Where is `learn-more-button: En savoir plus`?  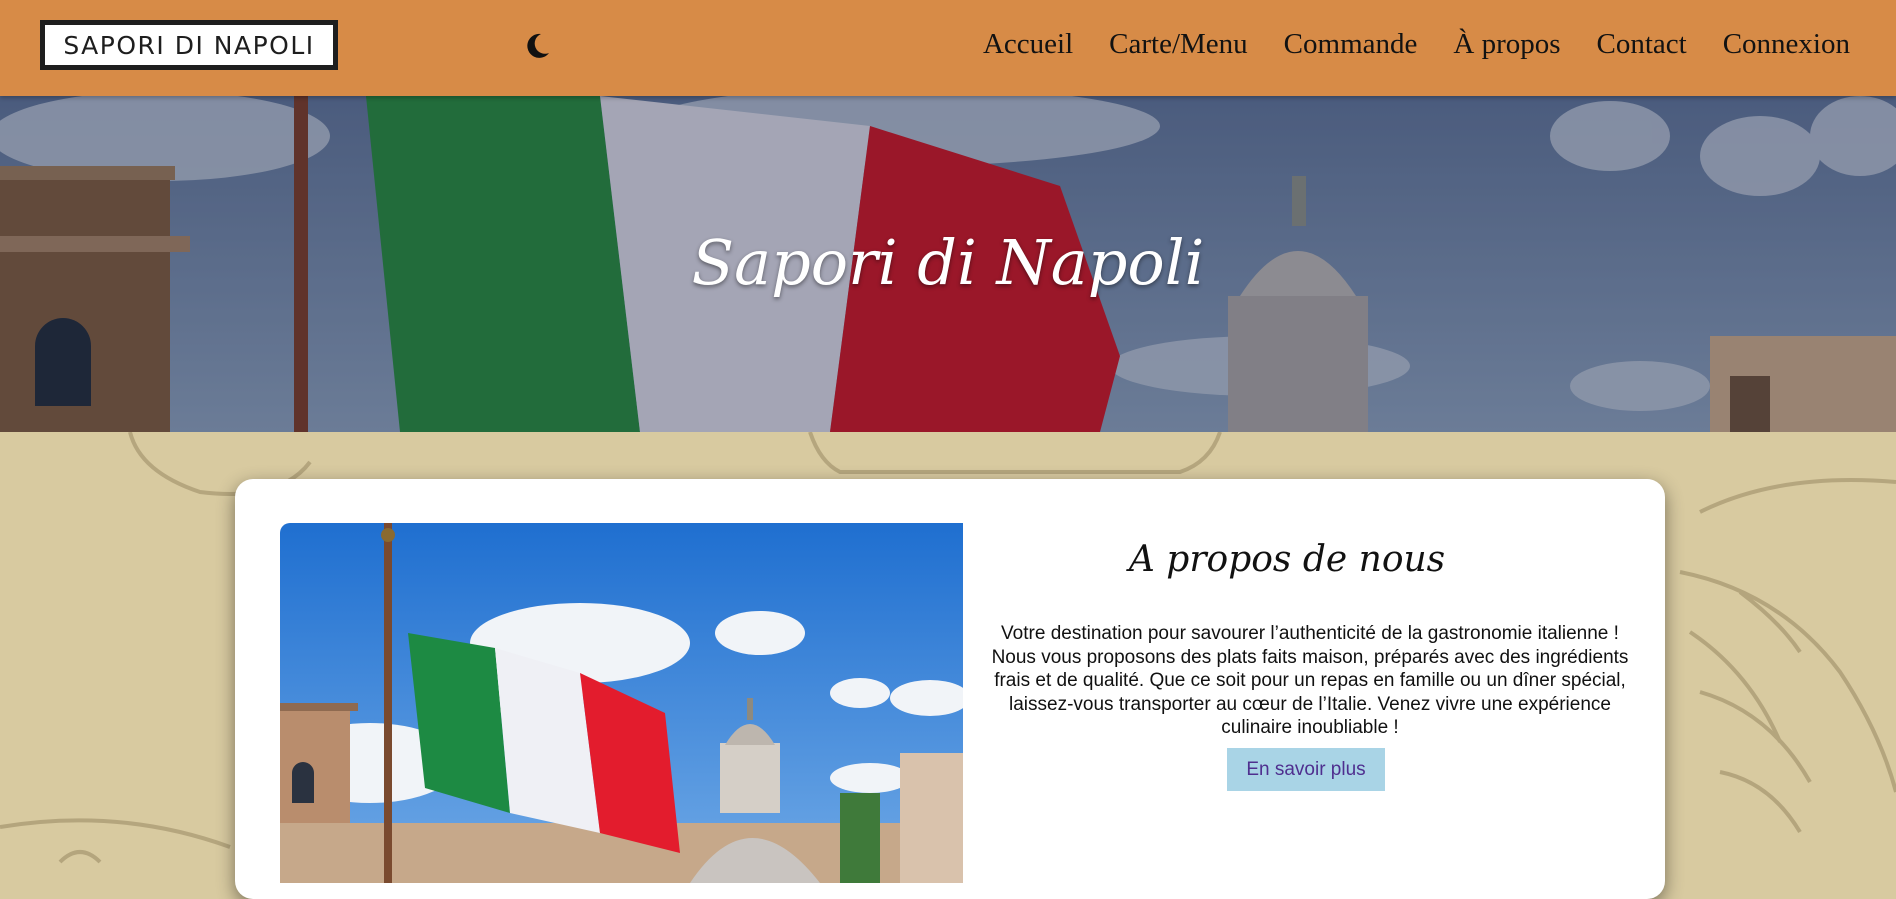 learn-more-button: En savoir plus is located at coordinates (1306, 769).